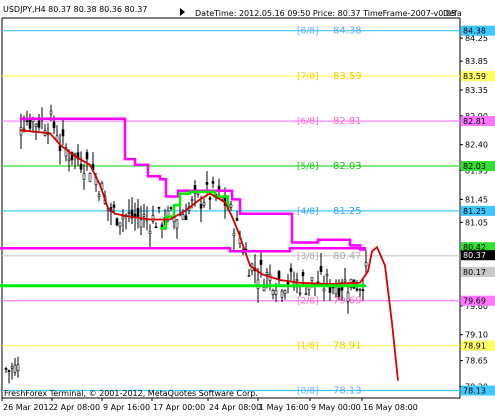 This screenshot has width=495, height=416. I want to click on murrey-level-value: 82.03, so click(347, 166).